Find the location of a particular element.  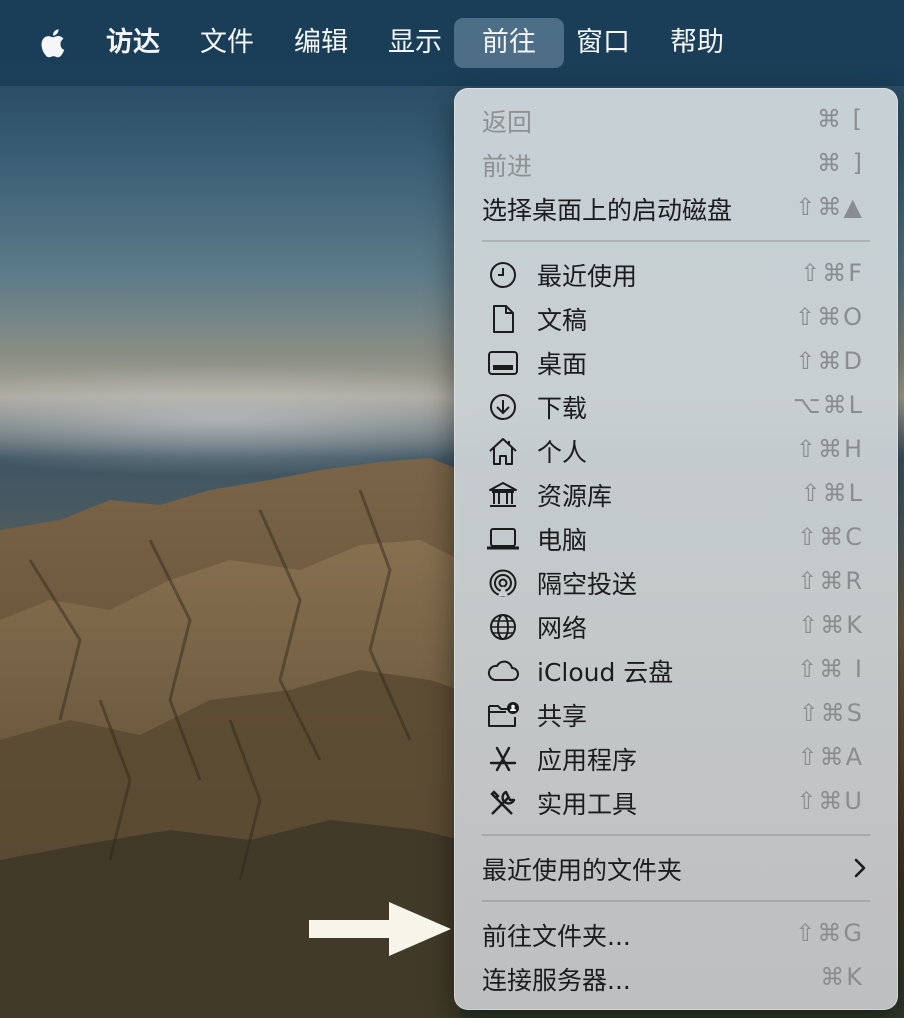

menu-item-computer: 电脑 ⇧⌘C is located at coordinates (676, 539).